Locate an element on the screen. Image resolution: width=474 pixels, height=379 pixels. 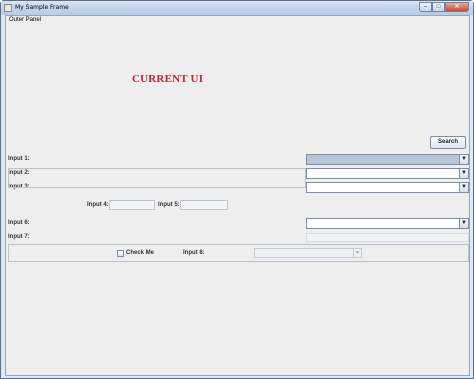
outer-panel-label: Outer Panel is located at coordinates (25, 20).